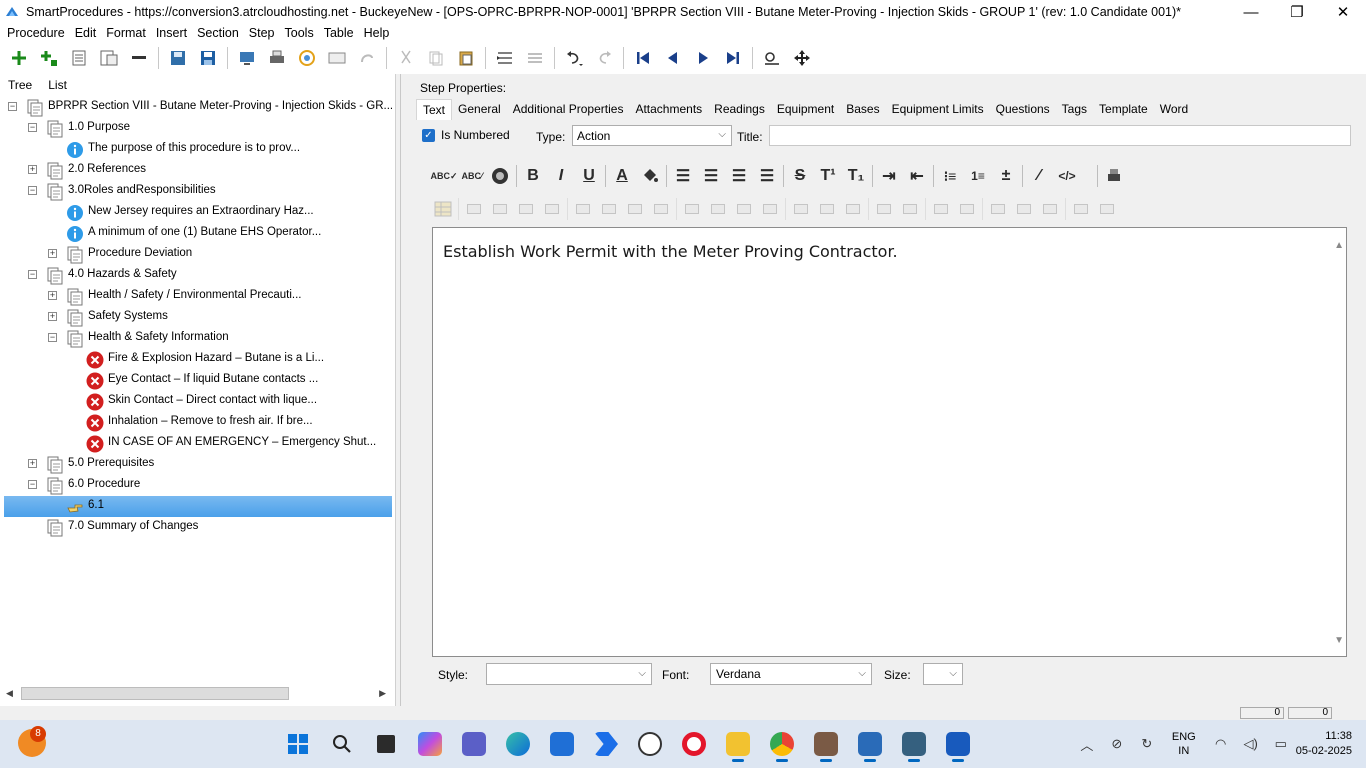  Describe the element at coordinates (862, 109) in the screenshot. I see `tab-bases: Bases` at that location.